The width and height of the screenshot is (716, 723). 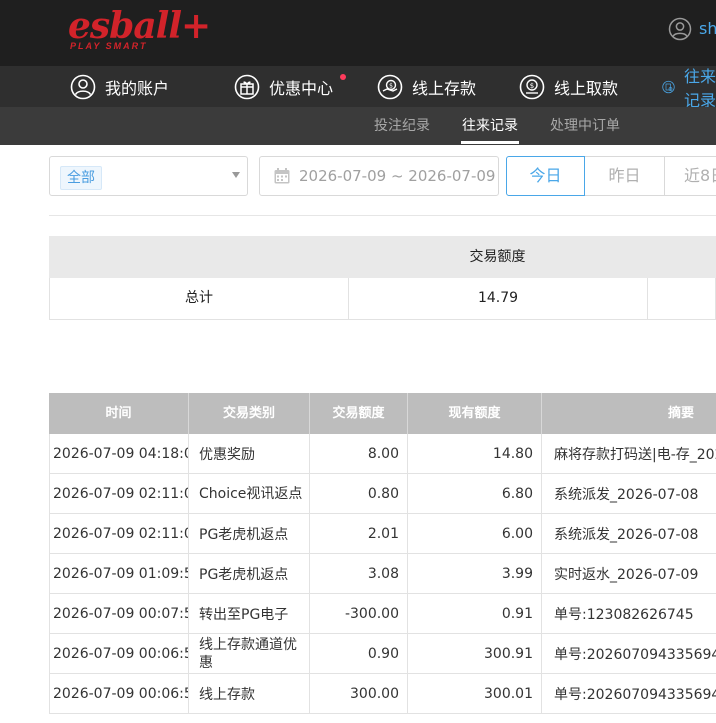 I want to click on summary-table: 交易额度 总计 14.79, so click(x=382, y=278).